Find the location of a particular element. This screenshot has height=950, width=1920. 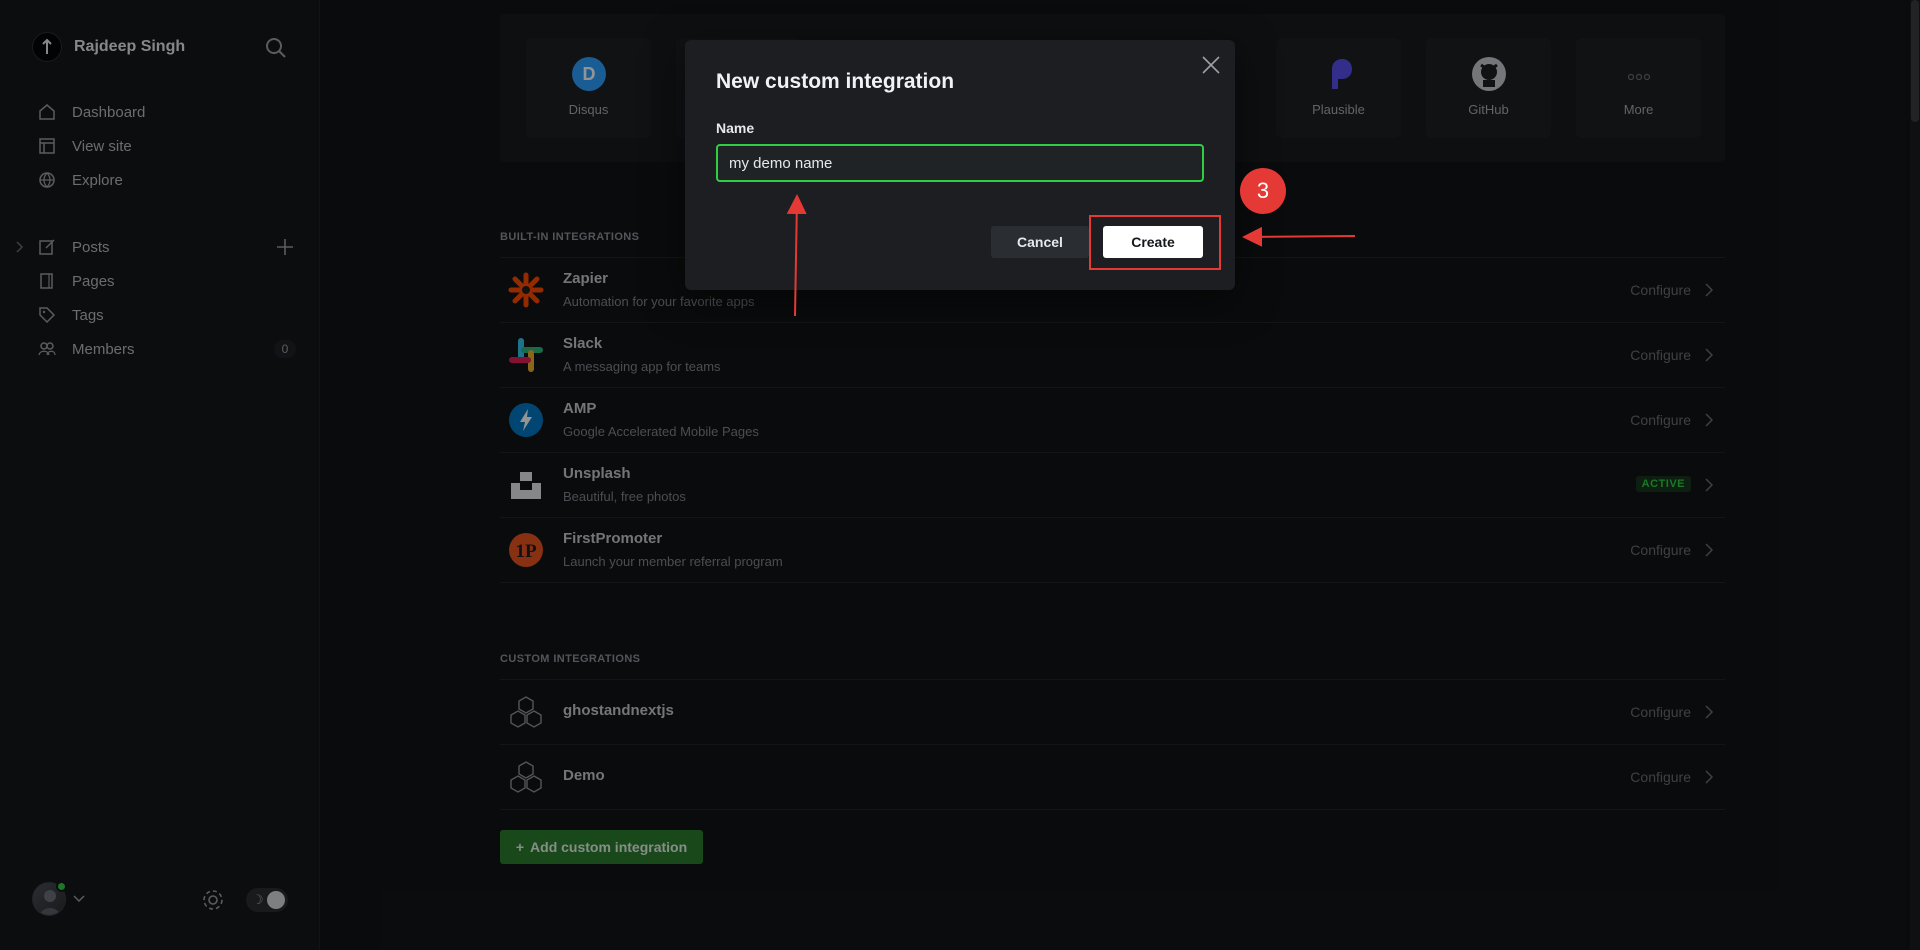

modal-title: New custom integration is located at coordinates (835, 81).